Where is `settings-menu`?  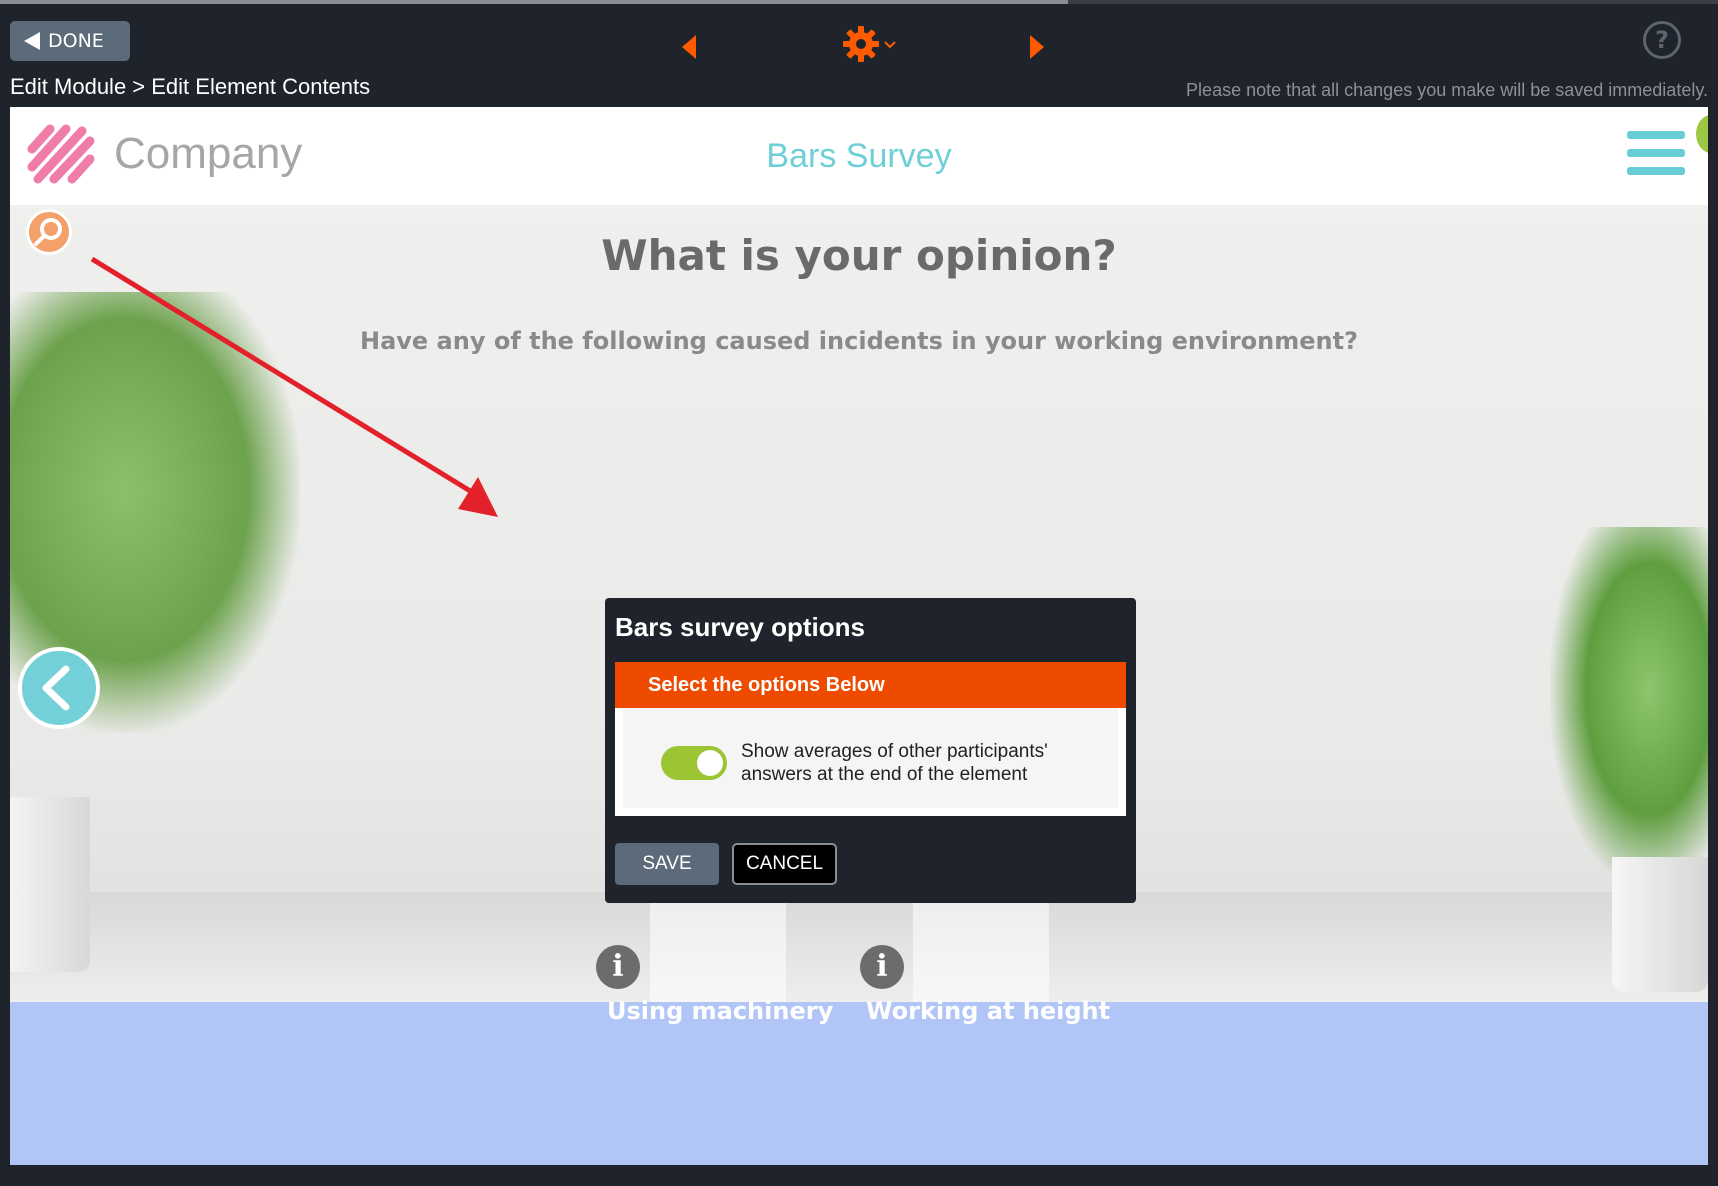
settings-menu is located at coordinates (873, 48).